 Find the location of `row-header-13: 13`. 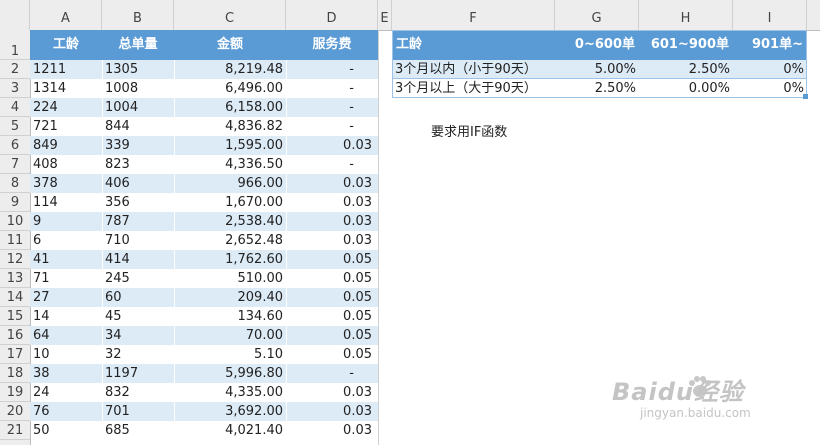

row-header-13: 13 is located at coordinates (15, 278).